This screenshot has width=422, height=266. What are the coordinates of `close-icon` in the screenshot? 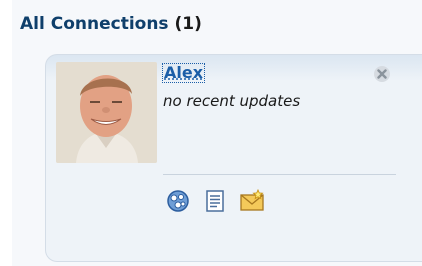 It's located at (382, 74).